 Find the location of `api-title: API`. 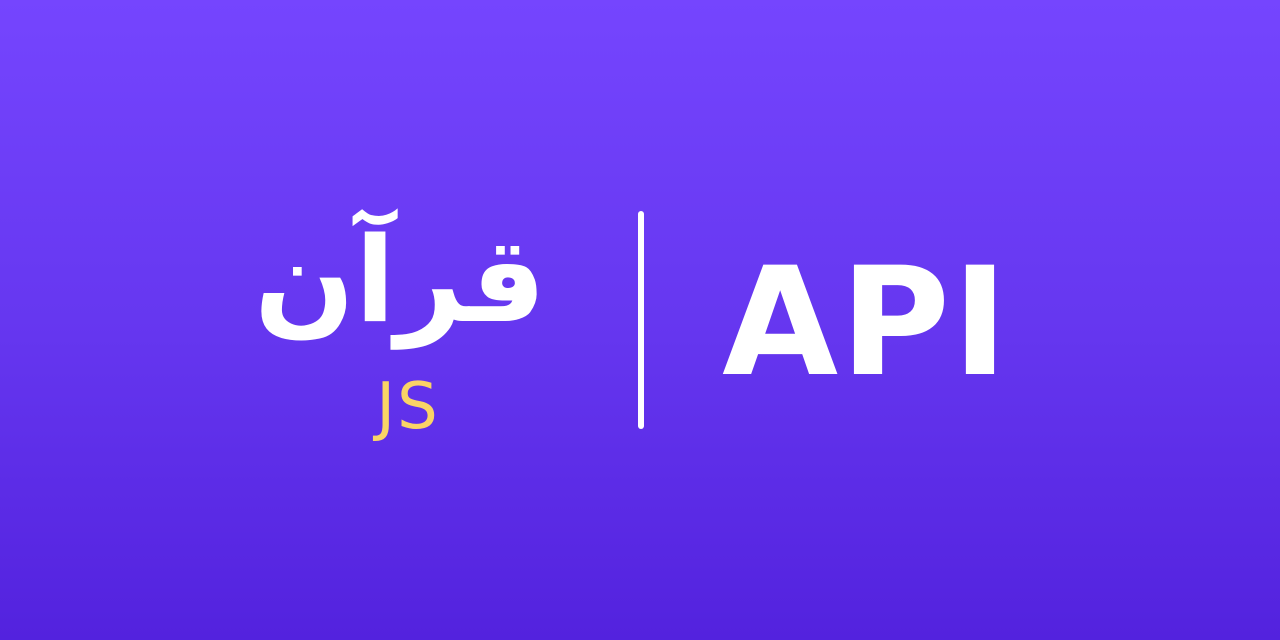

api-title: API is located at coordinates (866, 323).